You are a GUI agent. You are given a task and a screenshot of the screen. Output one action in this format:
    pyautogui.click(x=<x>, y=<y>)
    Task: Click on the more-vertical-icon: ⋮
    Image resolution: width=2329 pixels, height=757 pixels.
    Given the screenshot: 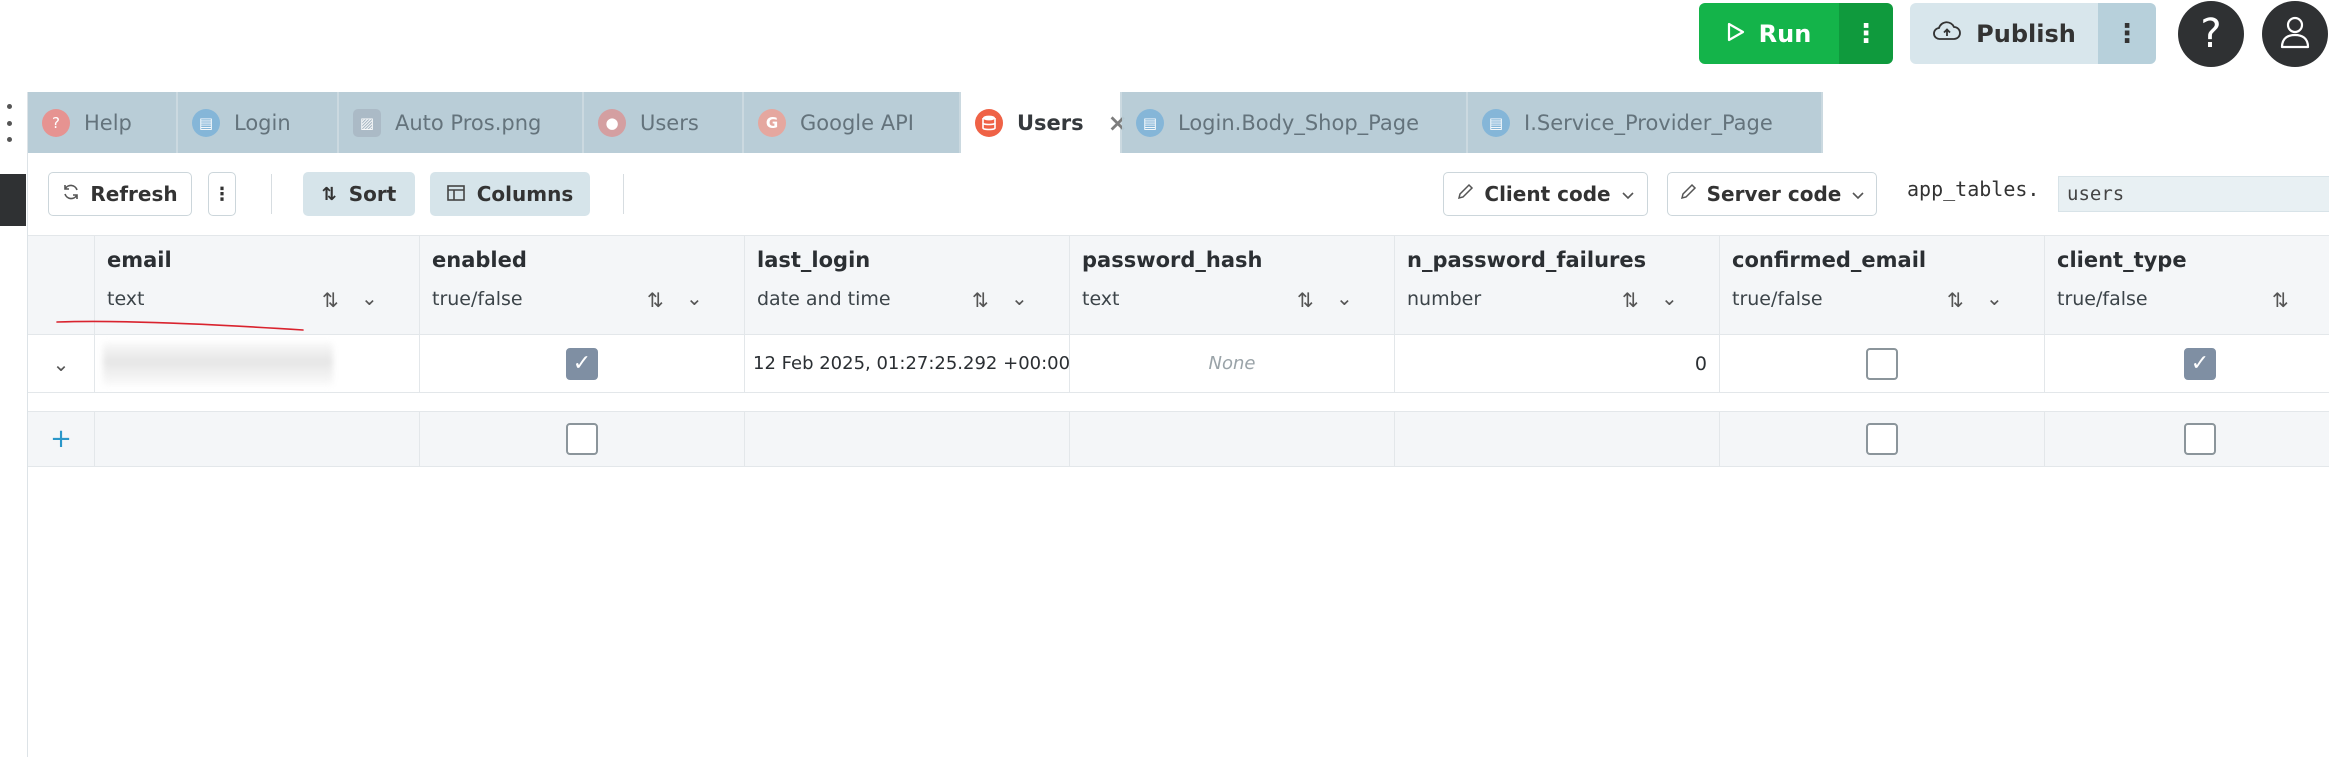 What is the action you would take?
    pyautogui.click(x=222, y=194)
    